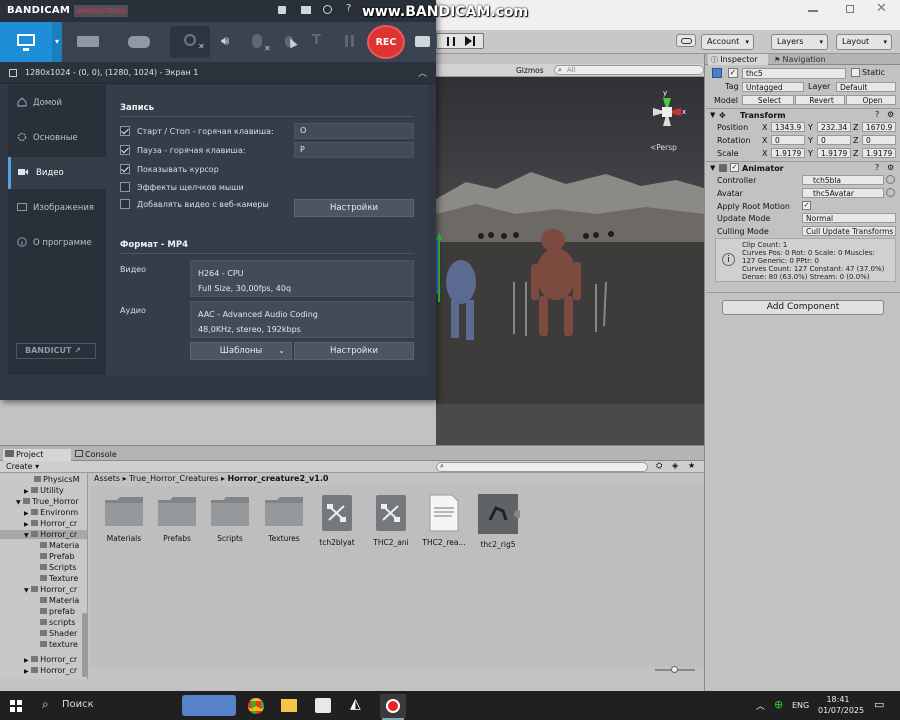 The width and height of the screenshot is (900, 720). Describe the element at coordinates (422, 72) in the screenshot. I see `collapse-chevron-icon: ︿` at that location.